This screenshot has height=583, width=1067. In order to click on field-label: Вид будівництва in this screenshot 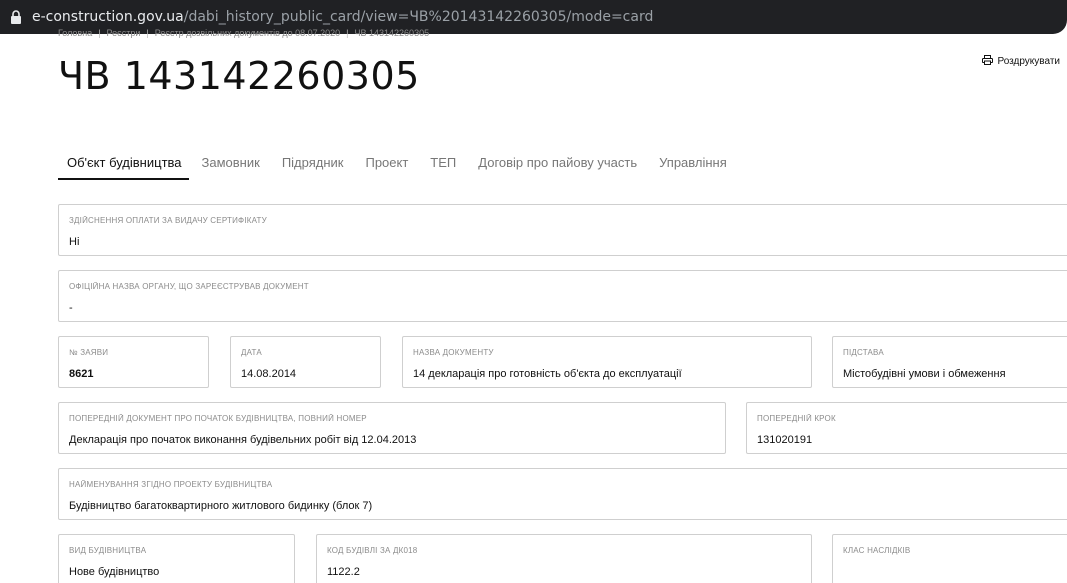, I will do `click(108, 550)`.